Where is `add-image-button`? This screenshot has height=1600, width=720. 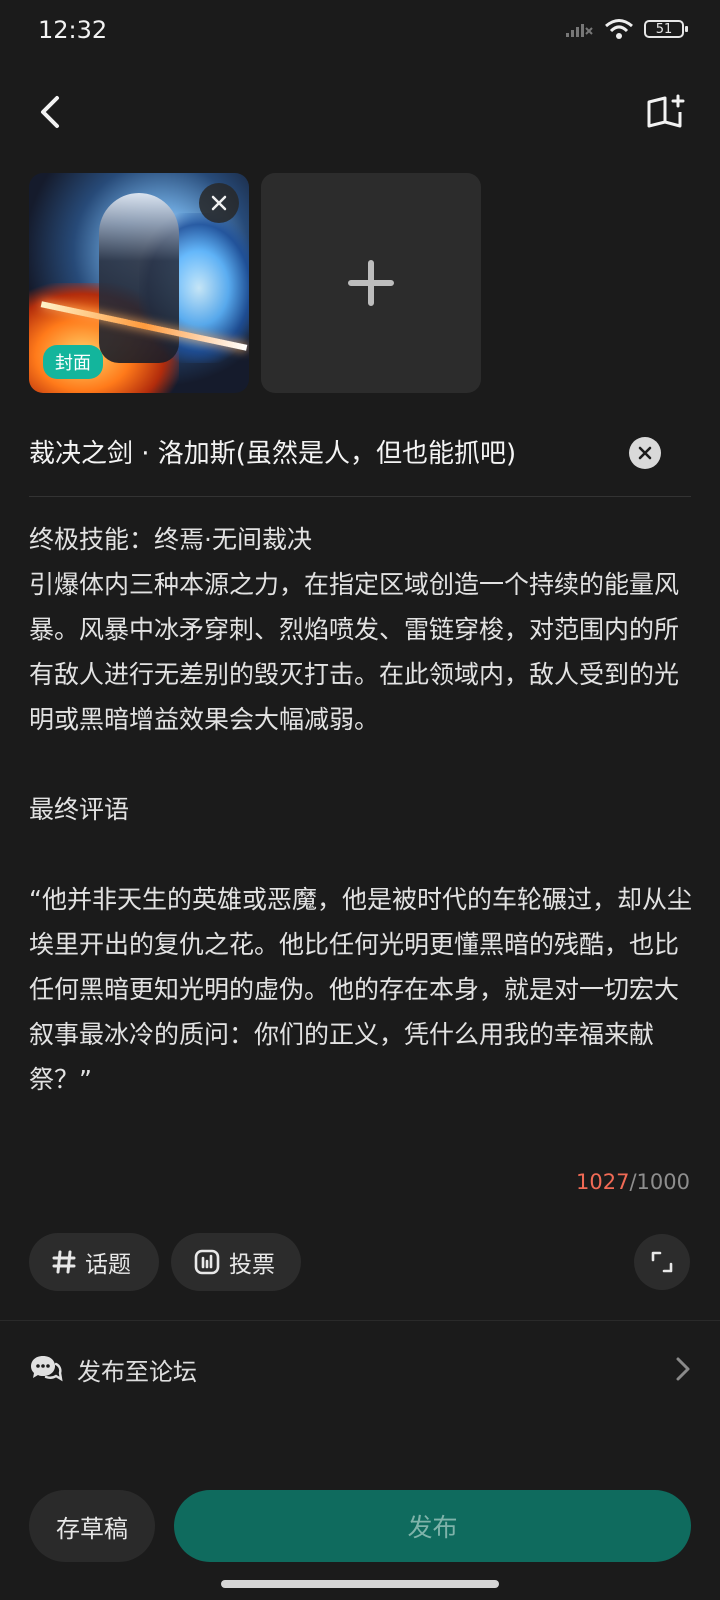 add-image-button is located at coordinates (371, 283).